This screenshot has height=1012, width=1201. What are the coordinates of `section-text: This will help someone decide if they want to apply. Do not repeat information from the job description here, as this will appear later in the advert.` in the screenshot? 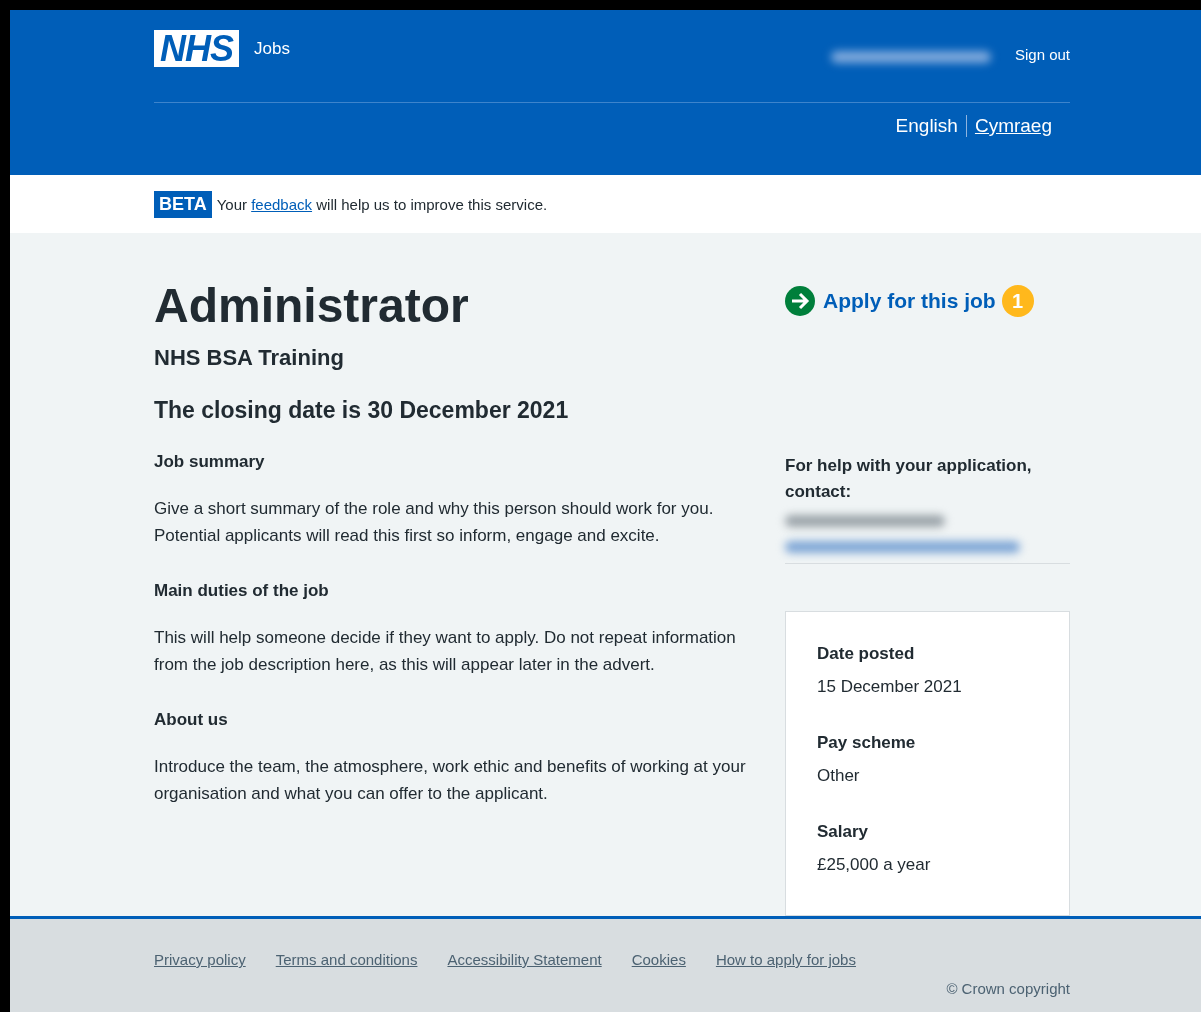 It's located at (445, 651).